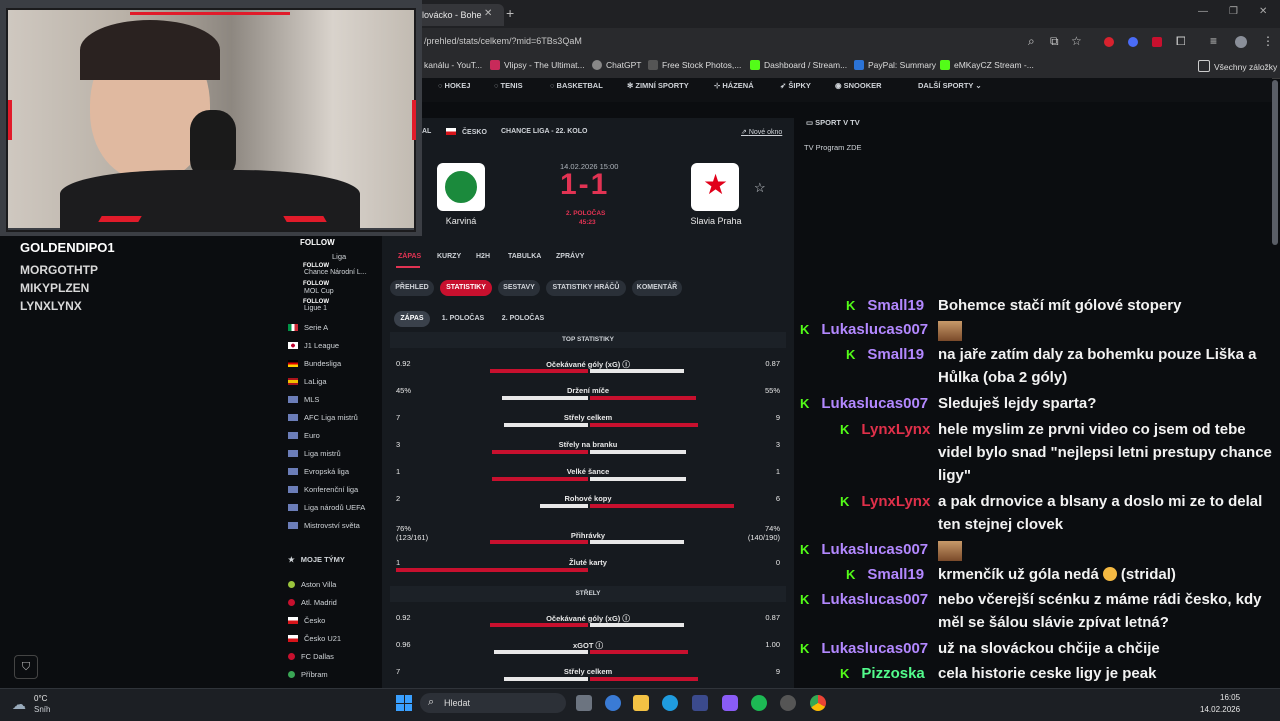  I want to click on sidebar-item-evropska-liga: Evropská liga, so click(318, 471).